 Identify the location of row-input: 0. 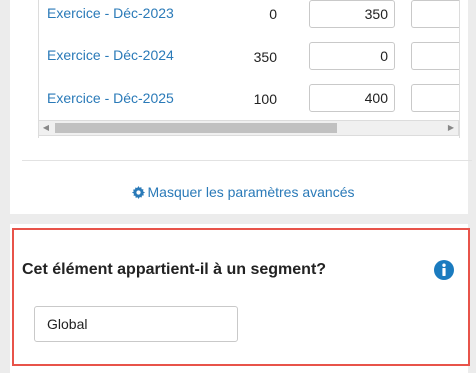
(352, 56).